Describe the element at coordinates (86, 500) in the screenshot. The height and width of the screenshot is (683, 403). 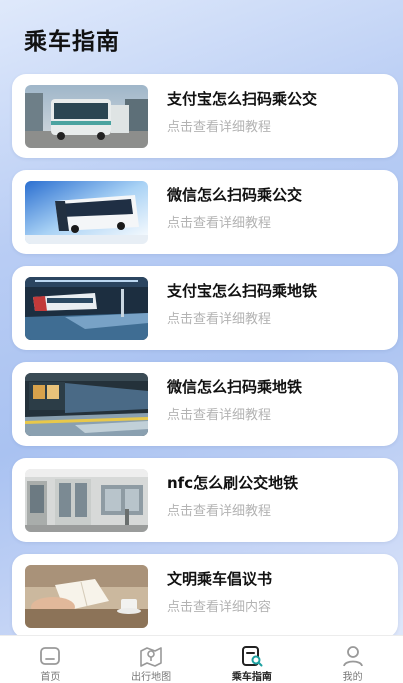
I see `train-interior-photo` at that location.